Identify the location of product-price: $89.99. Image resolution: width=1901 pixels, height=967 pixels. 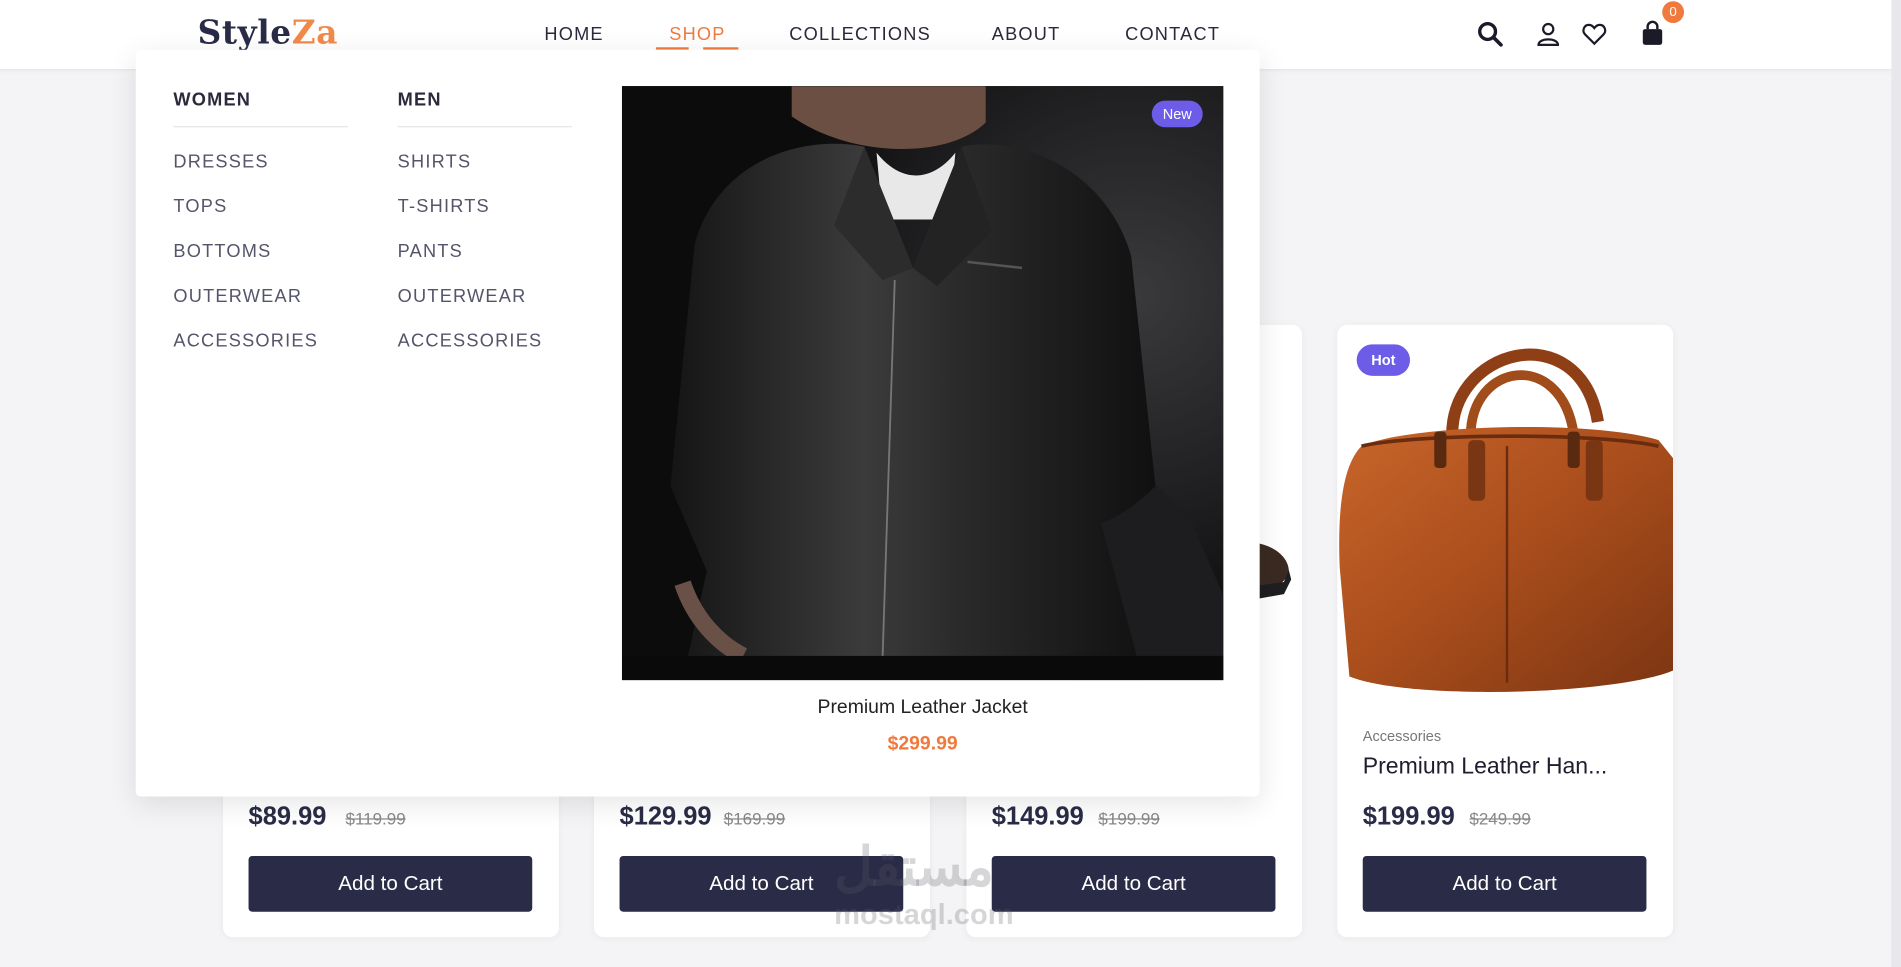
(287, 816).